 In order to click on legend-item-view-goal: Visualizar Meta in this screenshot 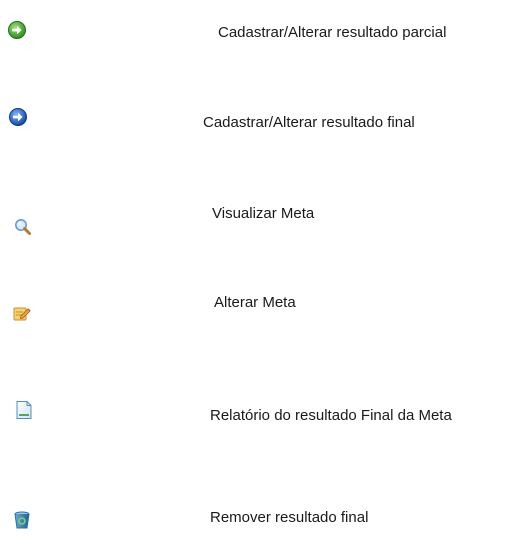, I will do `click(262, 220)`.